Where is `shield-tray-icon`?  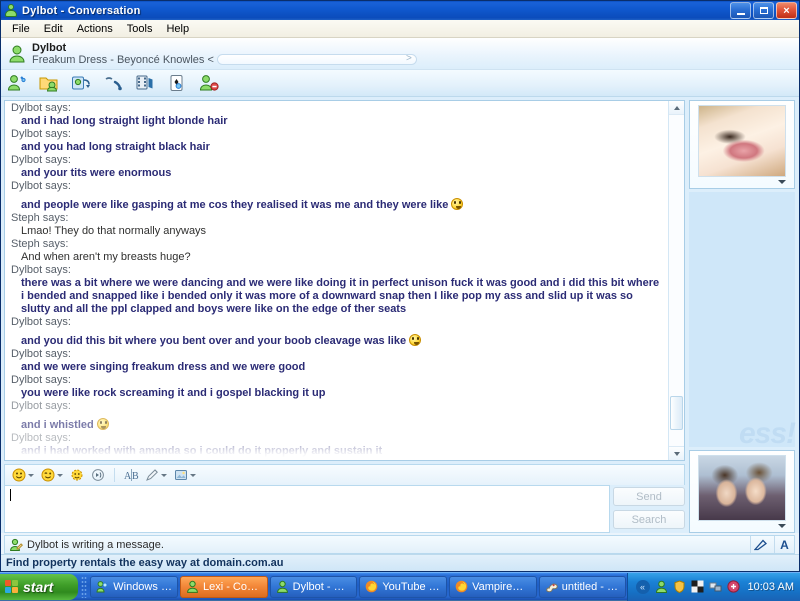 shield-tray-icon is located at coordinates (679, 587).